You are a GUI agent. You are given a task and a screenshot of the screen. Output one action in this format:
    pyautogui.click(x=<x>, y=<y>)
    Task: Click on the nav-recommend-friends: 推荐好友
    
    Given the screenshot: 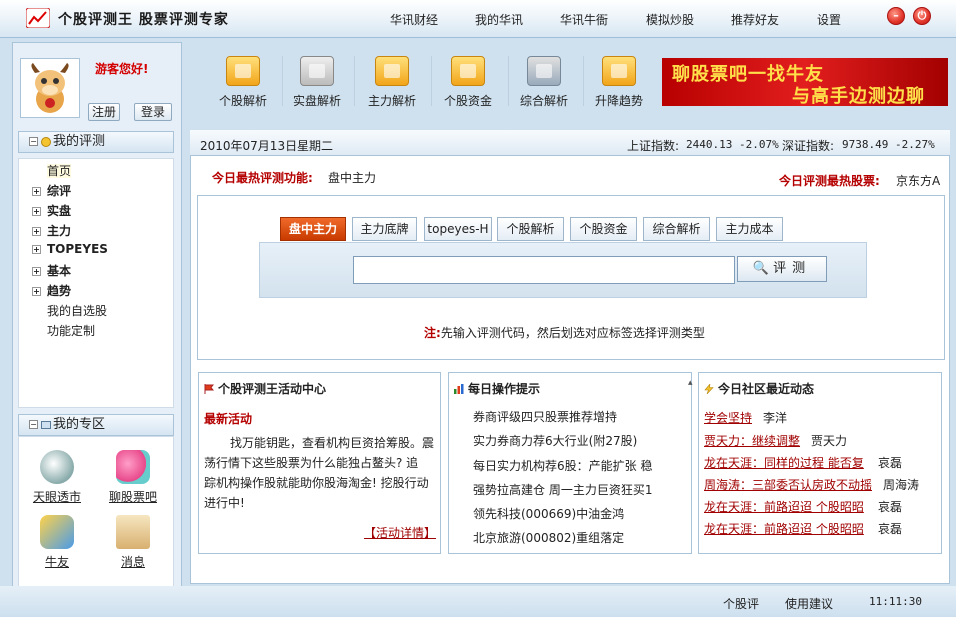 What is the action you would take?
    pyautogui.click(x=755, y=19)
    